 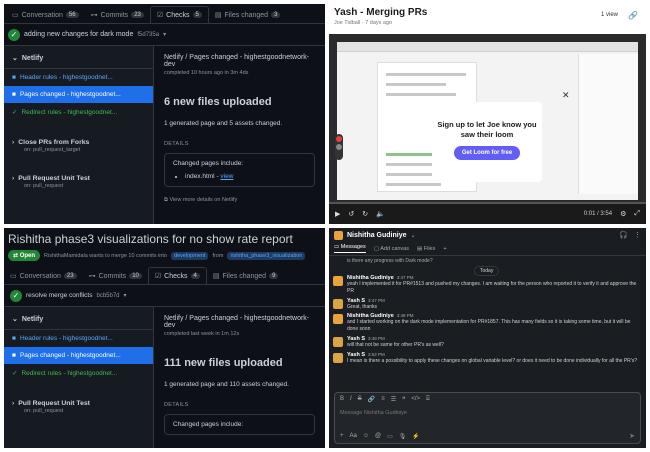 What do you see at coordinates (637, 235) in the screenshot?
I see `more-icon: ⋮` at bounding box center [637, 235].